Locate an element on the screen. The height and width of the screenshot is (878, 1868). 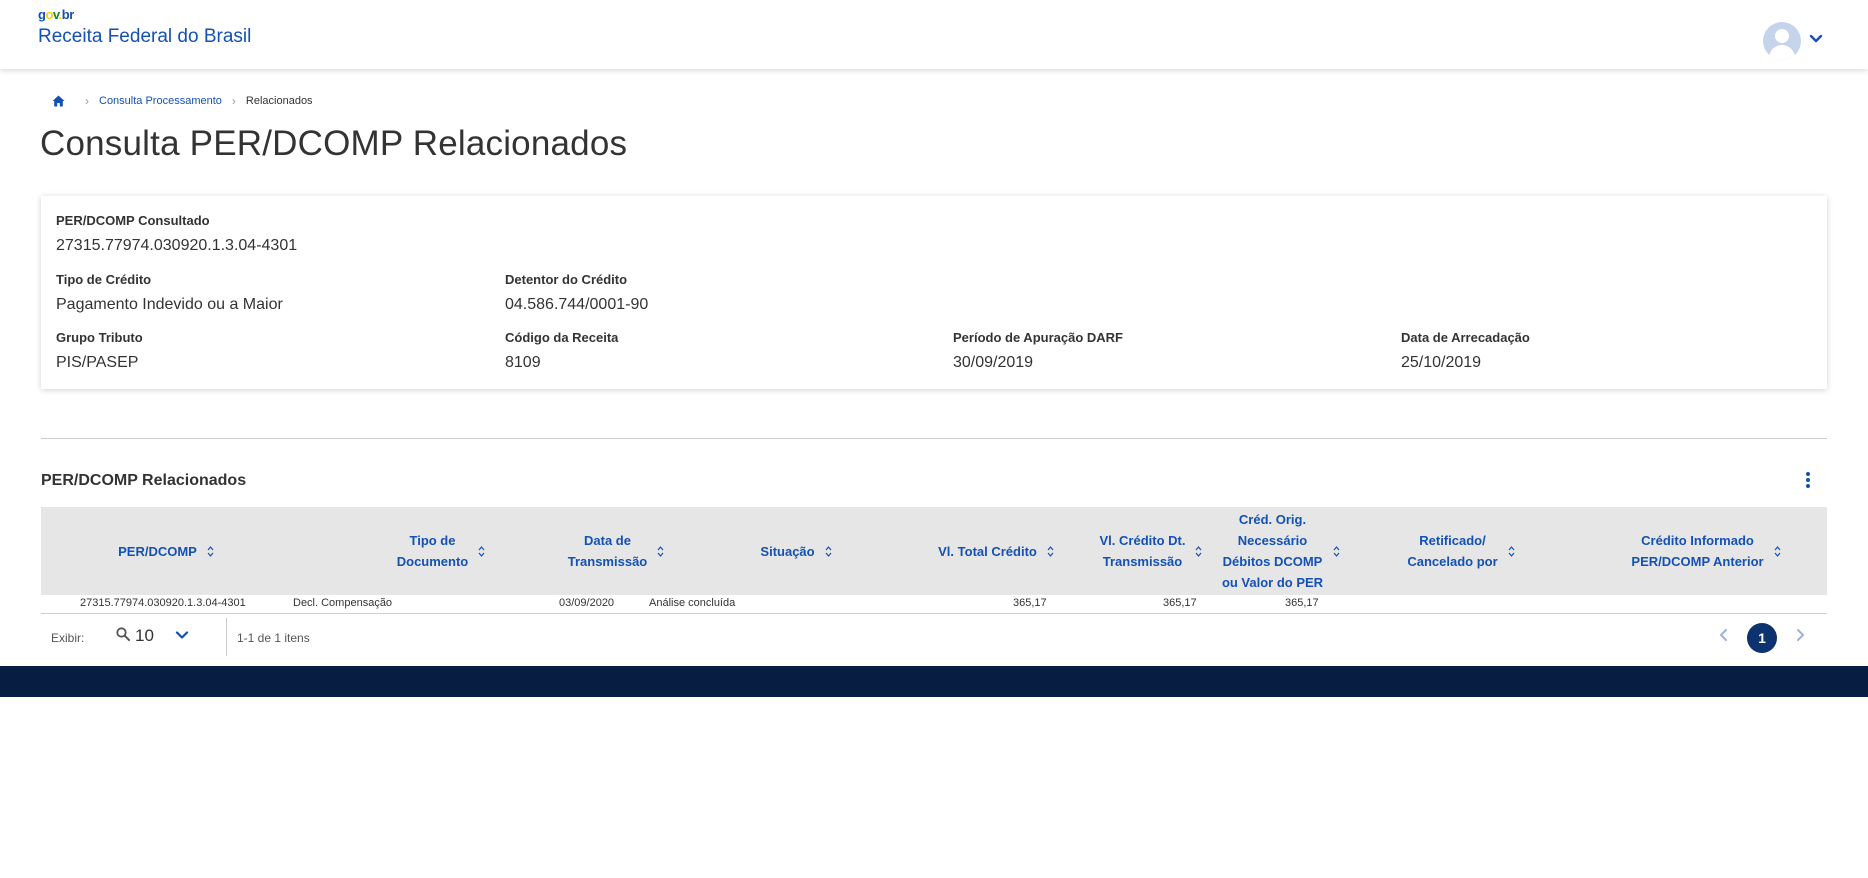
app-title: Receita Federal do Brasil is located at coordinates (144, 37).